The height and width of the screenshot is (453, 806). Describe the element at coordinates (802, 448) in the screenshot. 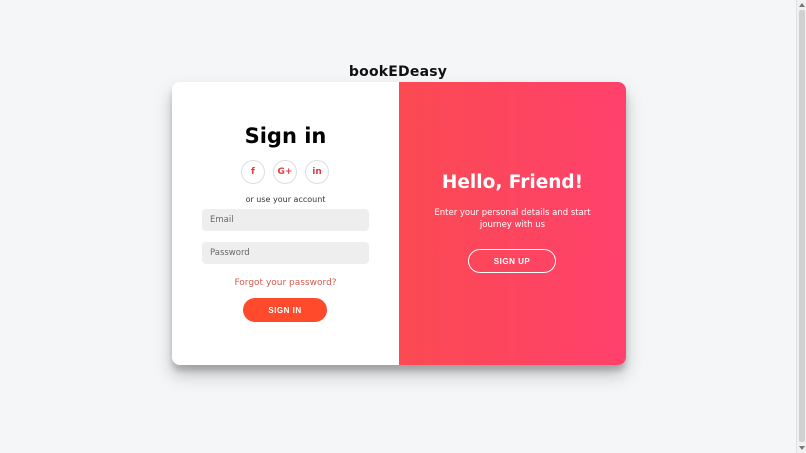

I see `scroll-down-icon` at that location.